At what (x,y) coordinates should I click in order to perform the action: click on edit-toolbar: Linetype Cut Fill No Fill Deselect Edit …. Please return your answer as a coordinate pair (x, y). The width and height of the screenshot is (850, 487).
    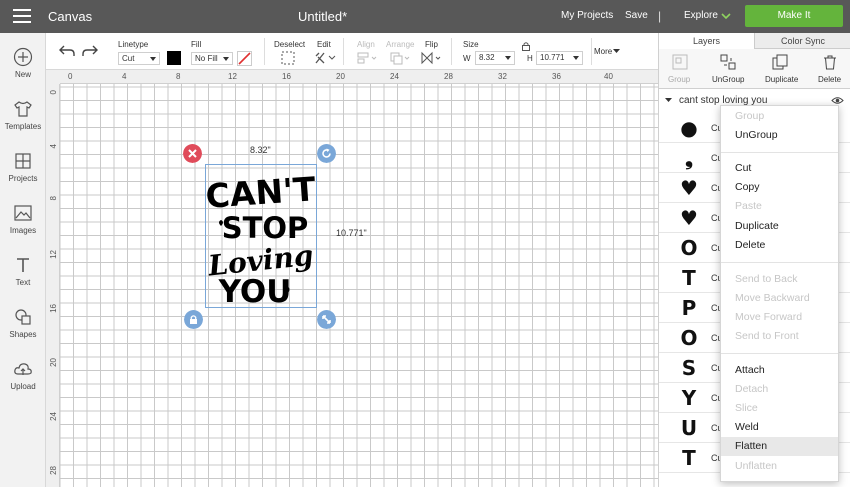
    Looking at the image, I should click on (352, 51).